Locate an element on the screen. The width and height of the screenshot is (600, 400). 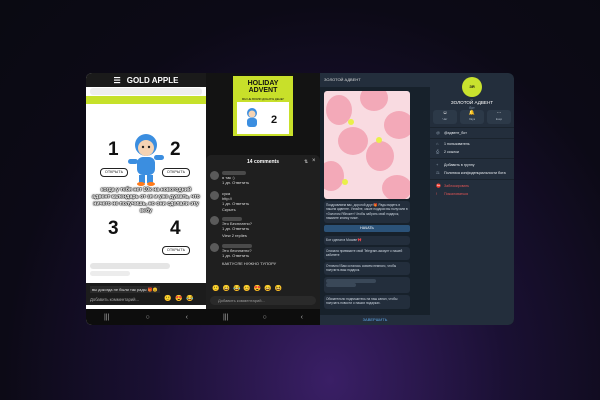
block-icon: ⛔ is located at coordinates (438, 185).